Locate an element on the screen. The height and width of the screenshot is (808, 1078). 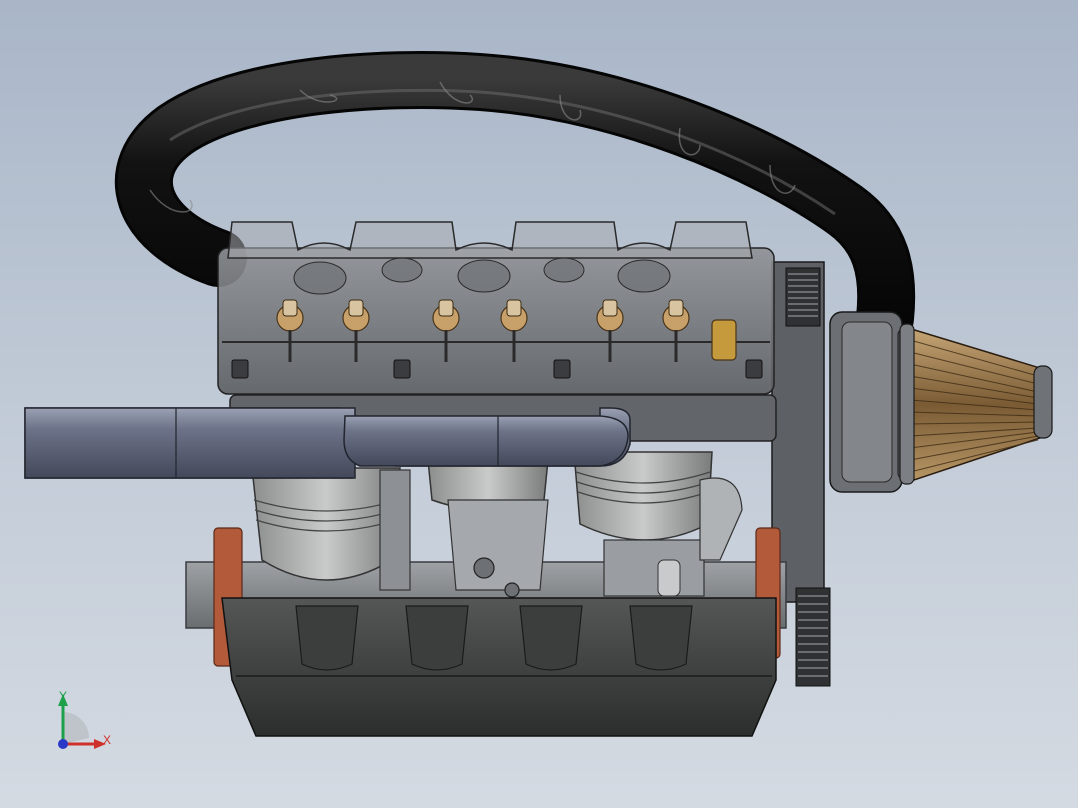
air-filter is located at coordinates (976, 404).